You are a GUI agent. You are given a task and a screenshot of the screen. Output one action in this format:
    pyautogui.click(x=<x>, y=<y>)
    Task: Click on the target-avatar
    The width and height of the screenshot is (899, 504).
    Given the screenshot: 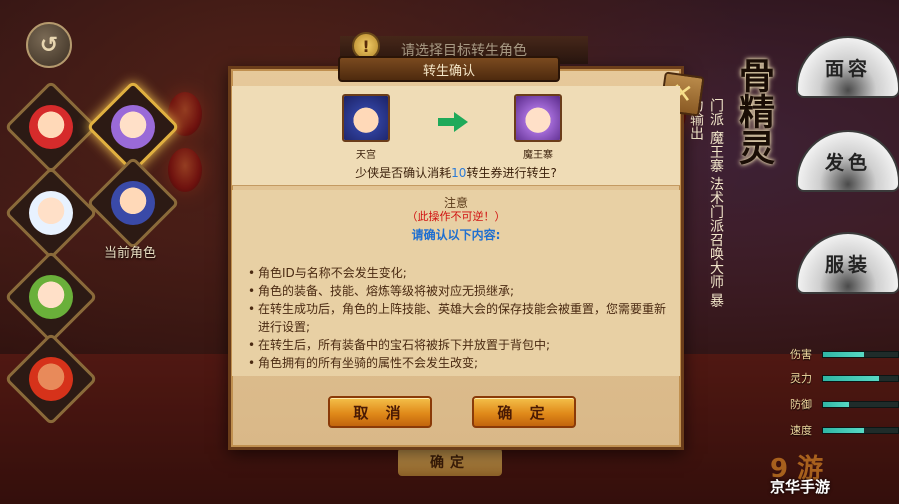 What is the action you would take?
    pyautogui.click(x=538, y=118)
    